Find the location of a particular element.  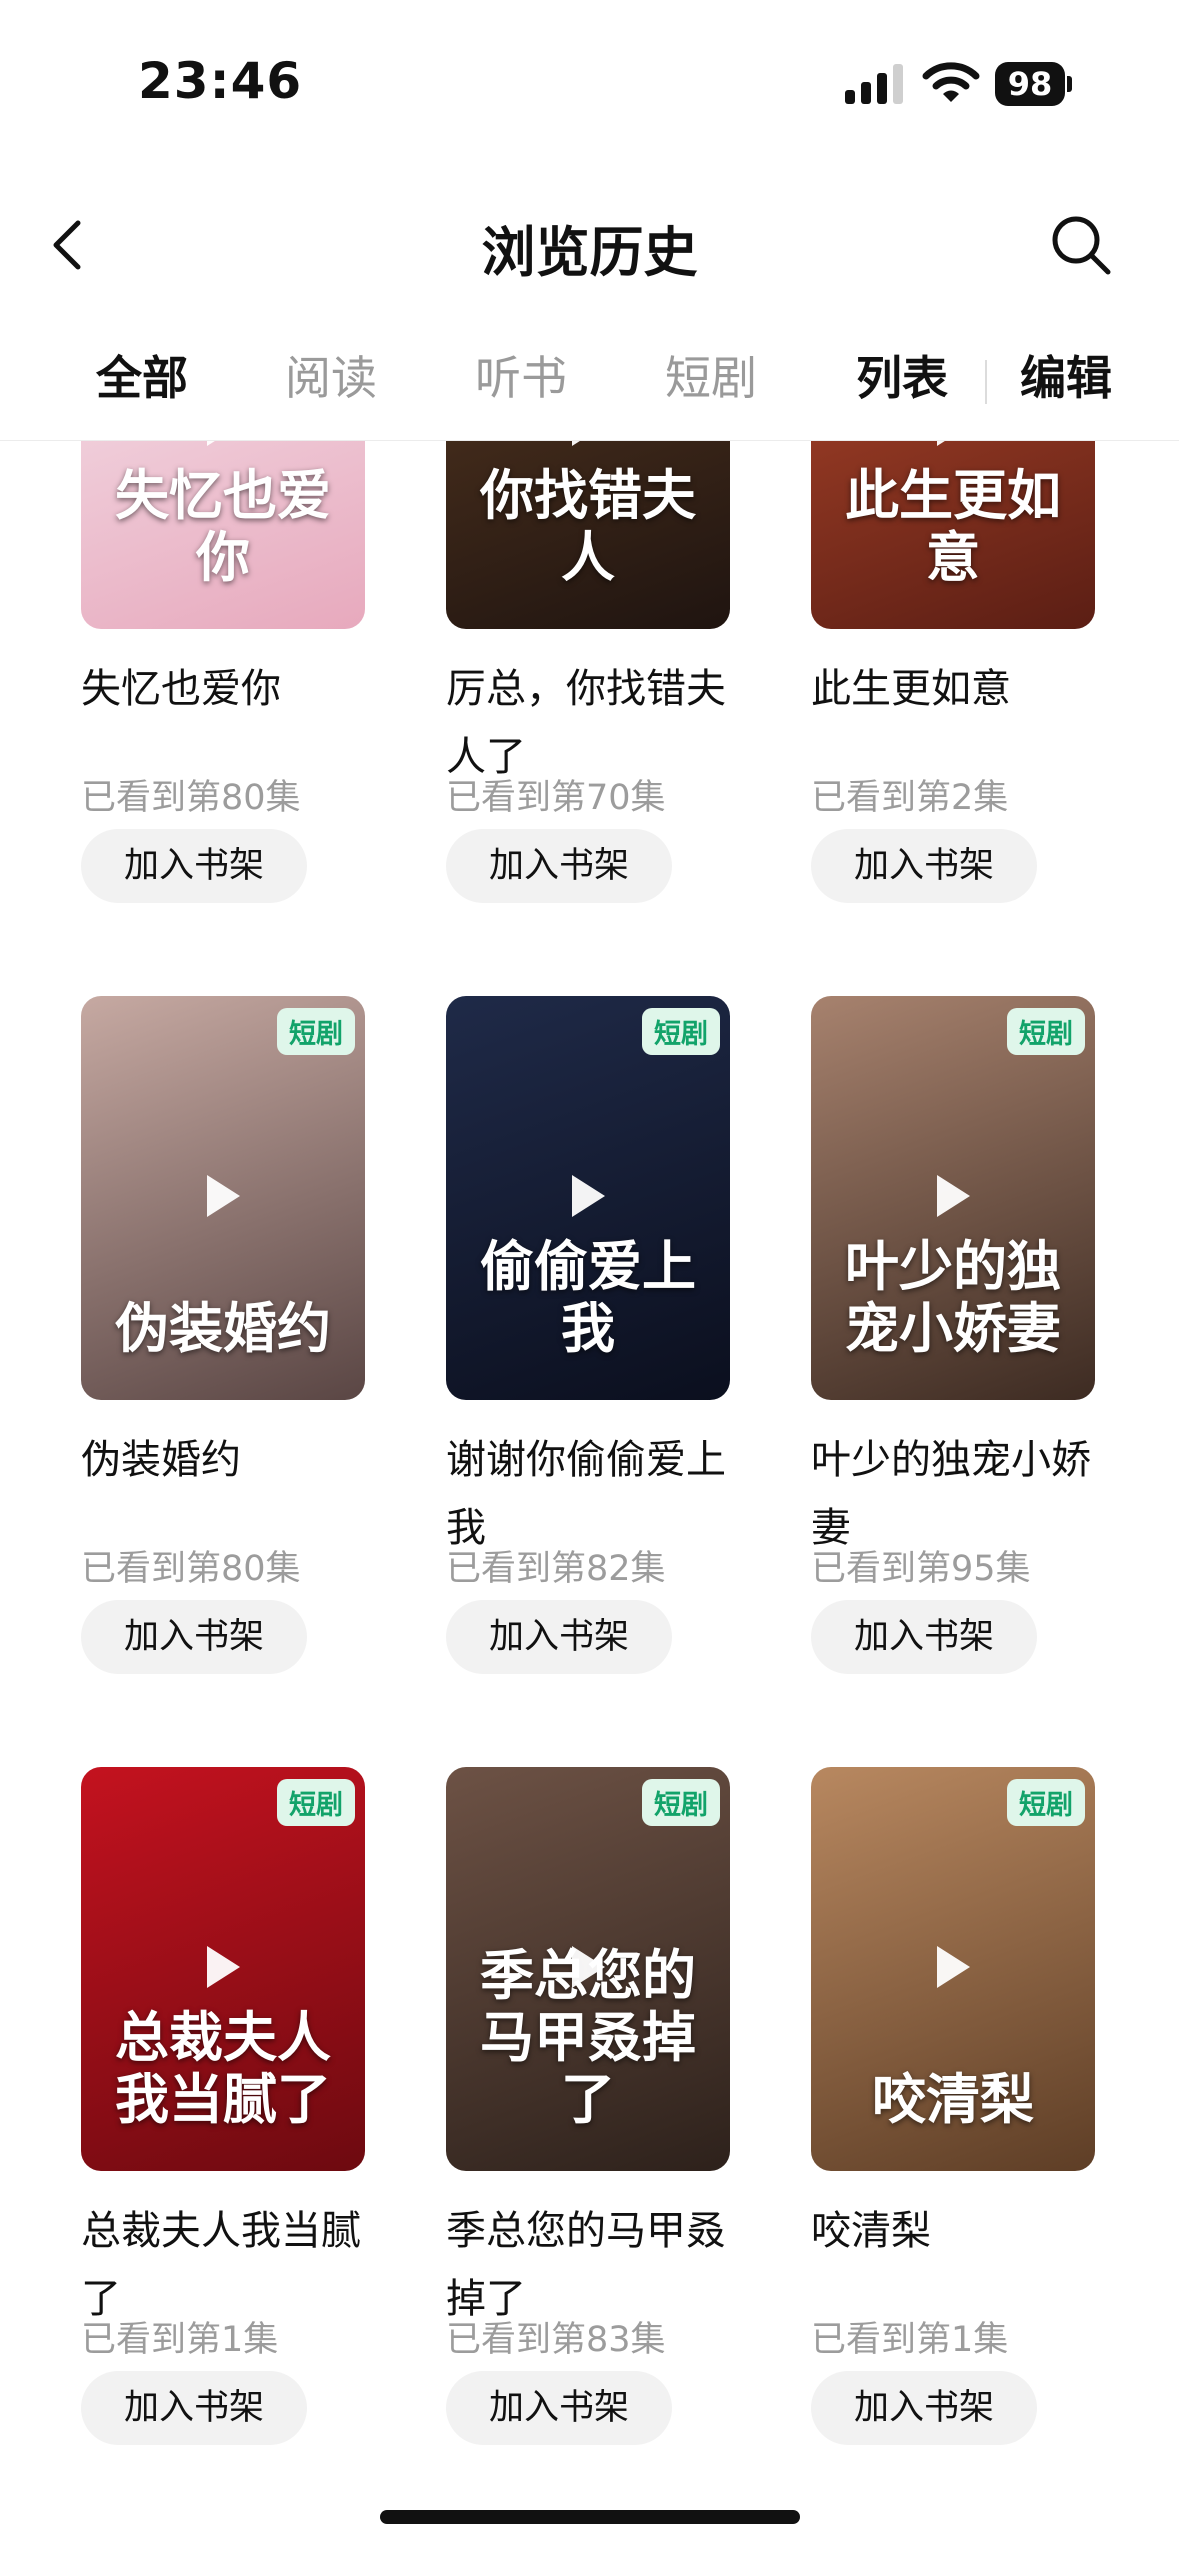

tab-short-drama: 短剧 is located at coordinates (711, 375).